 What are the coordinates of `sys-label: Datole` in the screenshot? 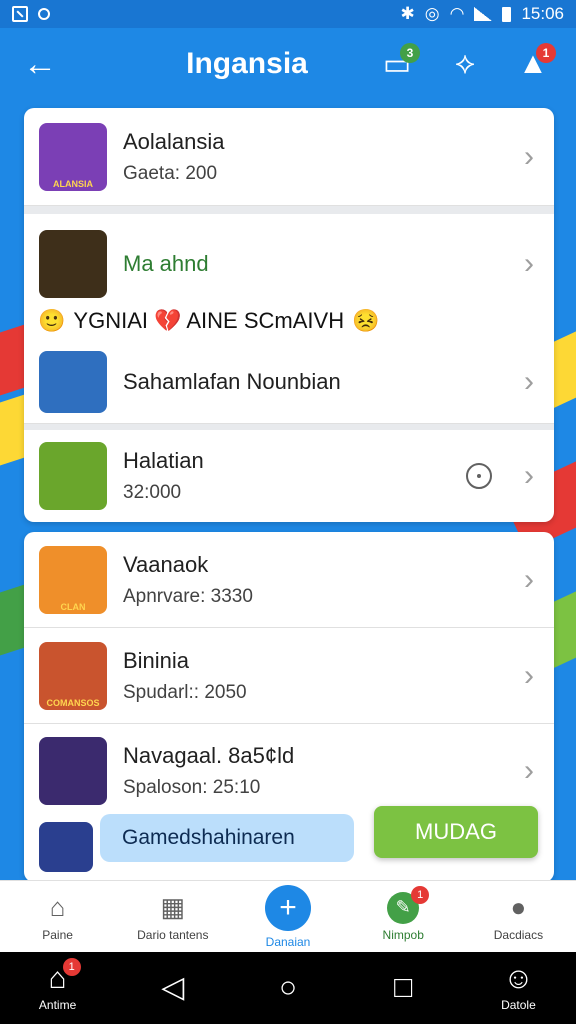 It's located at (518, 1005).